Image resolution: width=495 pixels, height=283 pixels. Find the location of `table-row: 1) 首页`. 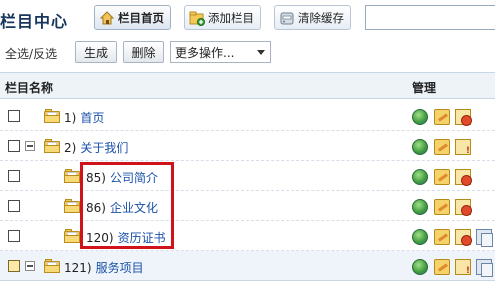

table-row: 1) 首页 is located at coordinates (247, 116).